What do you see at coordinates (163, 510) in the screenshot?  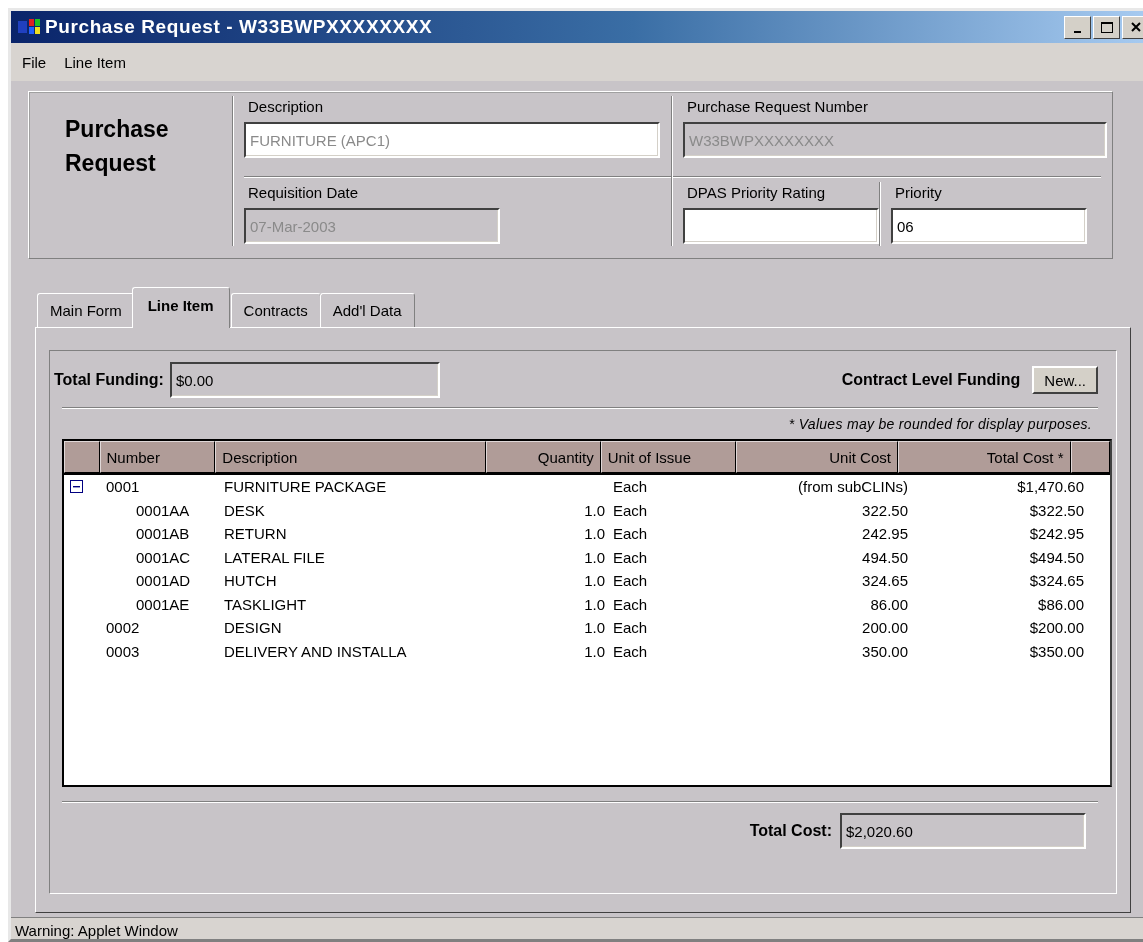 I see `table-cell: 0001AA` at bounding box center [163, 510].